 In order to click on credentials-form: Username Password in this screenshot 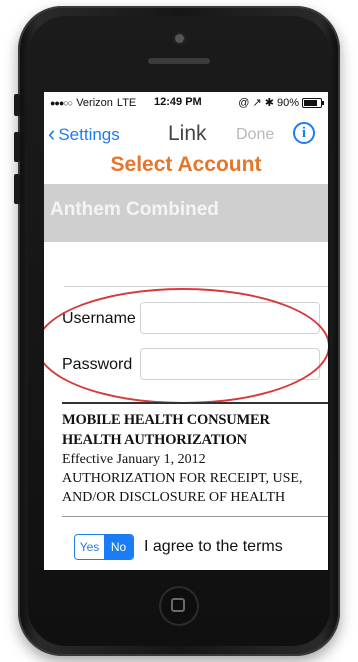, I will do `click(186, 348)`.